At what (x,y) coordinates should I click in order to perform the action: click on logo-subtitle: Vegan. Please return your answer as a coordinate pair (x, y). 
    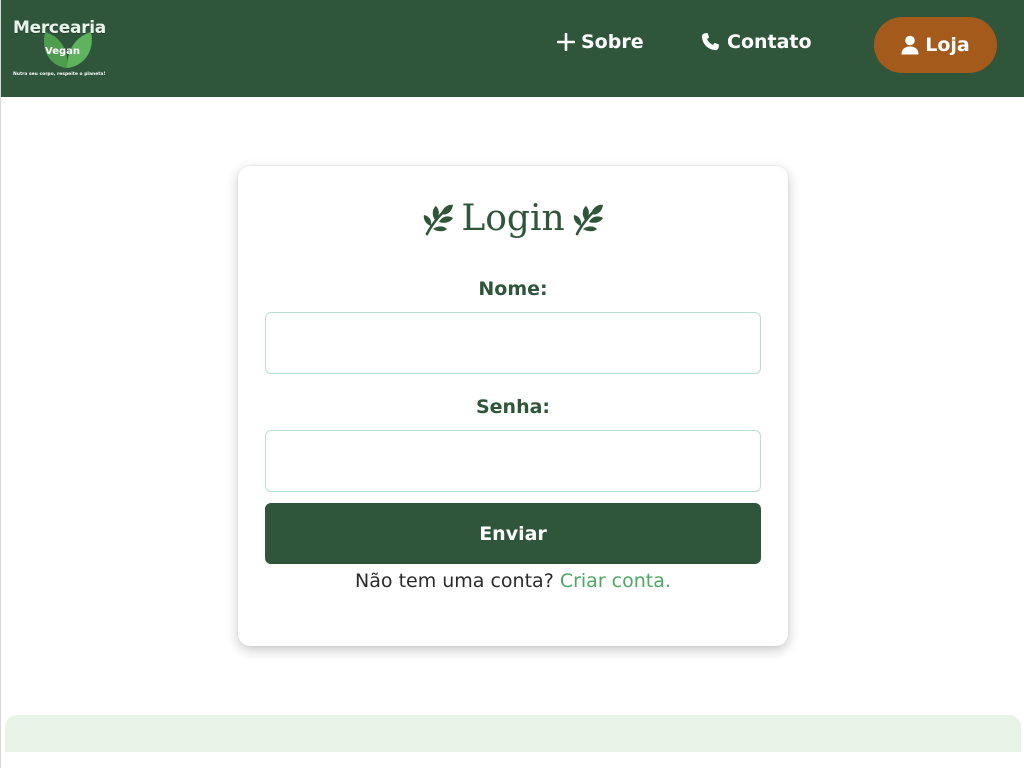
    Looking at the image, I should click on (62, 51).